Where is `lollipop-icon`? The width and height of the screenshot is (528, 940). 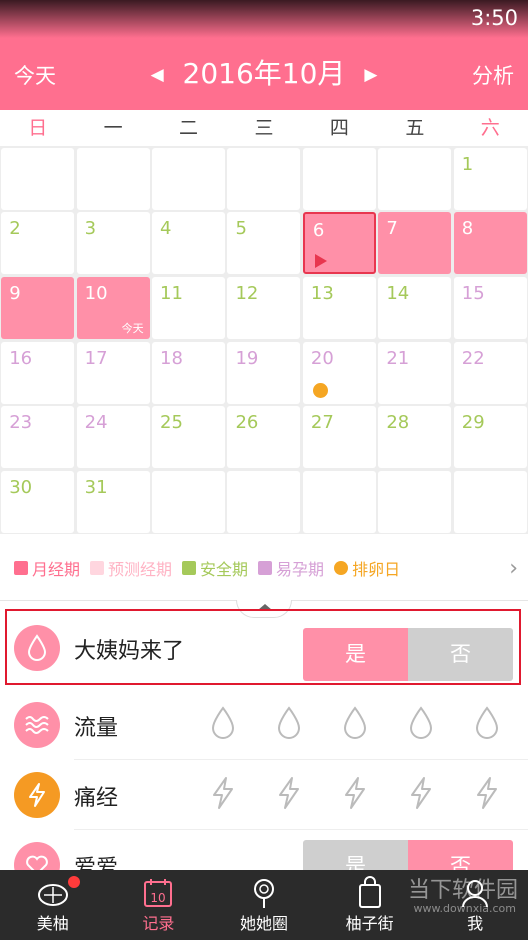
lollipop-icon is located at coordinates (264, 893).